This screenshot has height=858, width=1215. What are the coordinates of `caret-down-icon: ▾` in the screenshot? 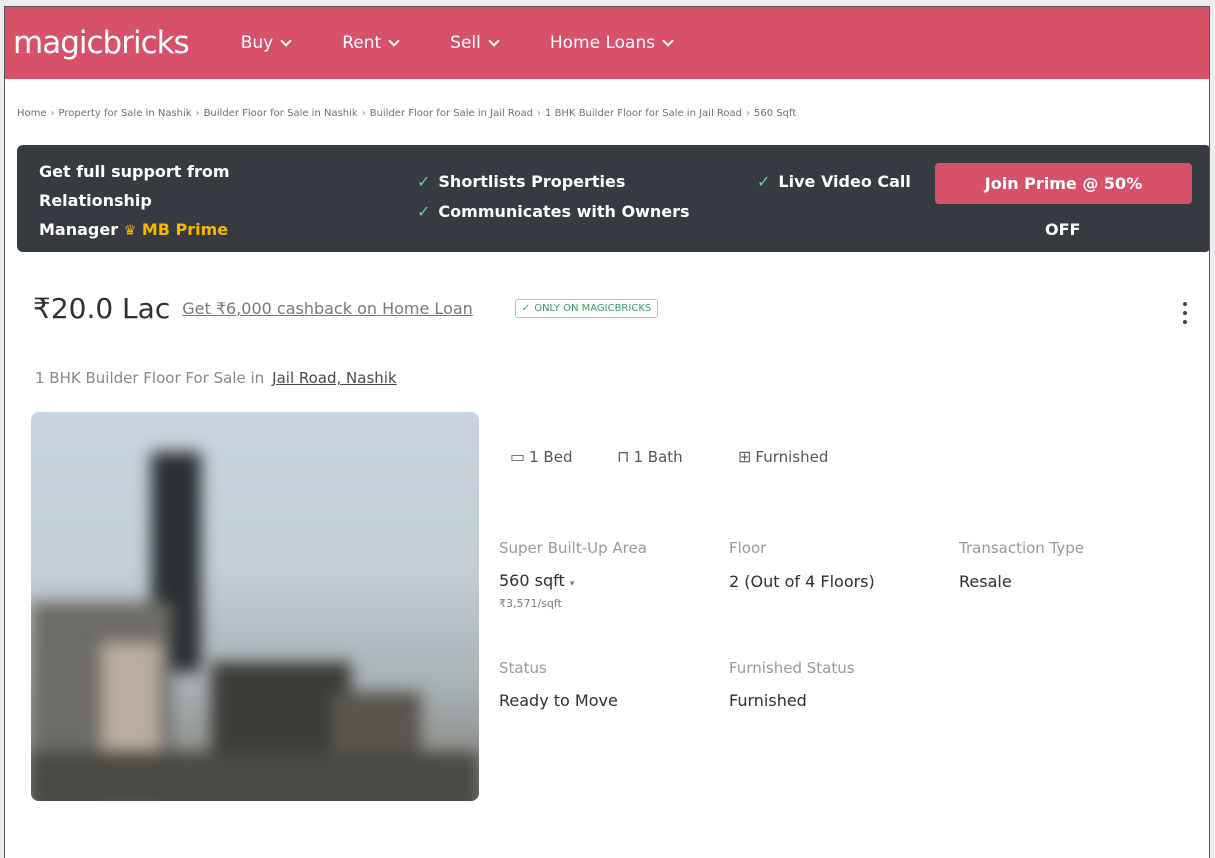 It's located at (572, 584).